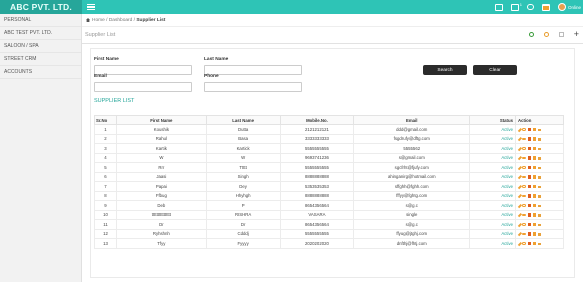 The height and width of the screenshot is (282, 583). I want to click on phone-field, so click(253, 87).